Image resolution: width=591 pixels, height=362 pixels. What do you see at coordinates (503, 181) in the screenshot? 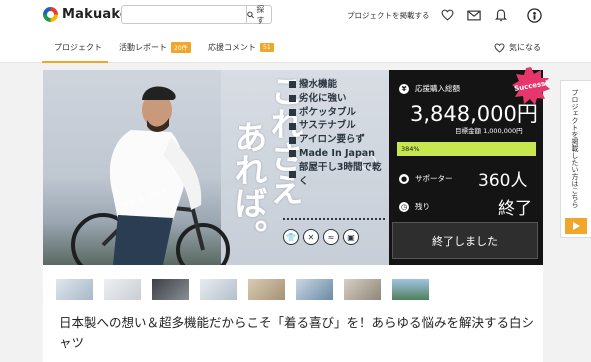
I see `supporters-count: 360人` at bounding box center [503, 181].